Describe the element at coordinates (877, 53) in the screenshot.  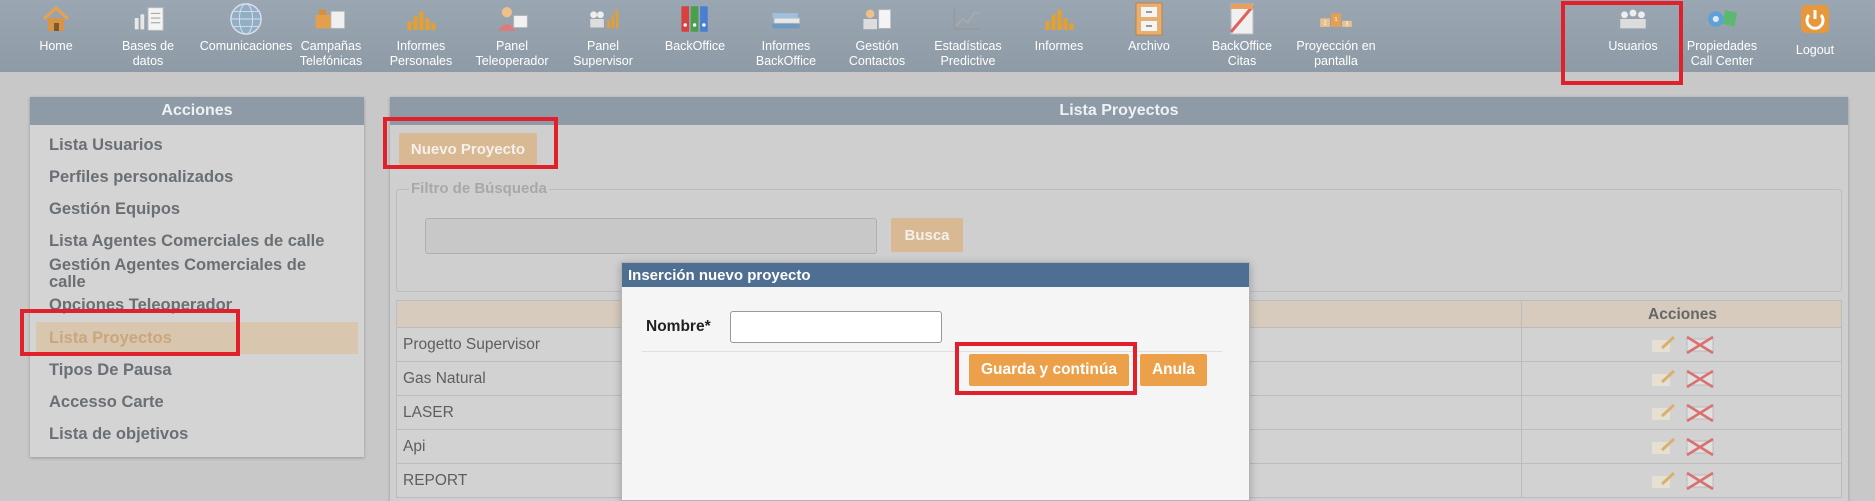
I see `nav-label: Gestión Contactos` at that location.